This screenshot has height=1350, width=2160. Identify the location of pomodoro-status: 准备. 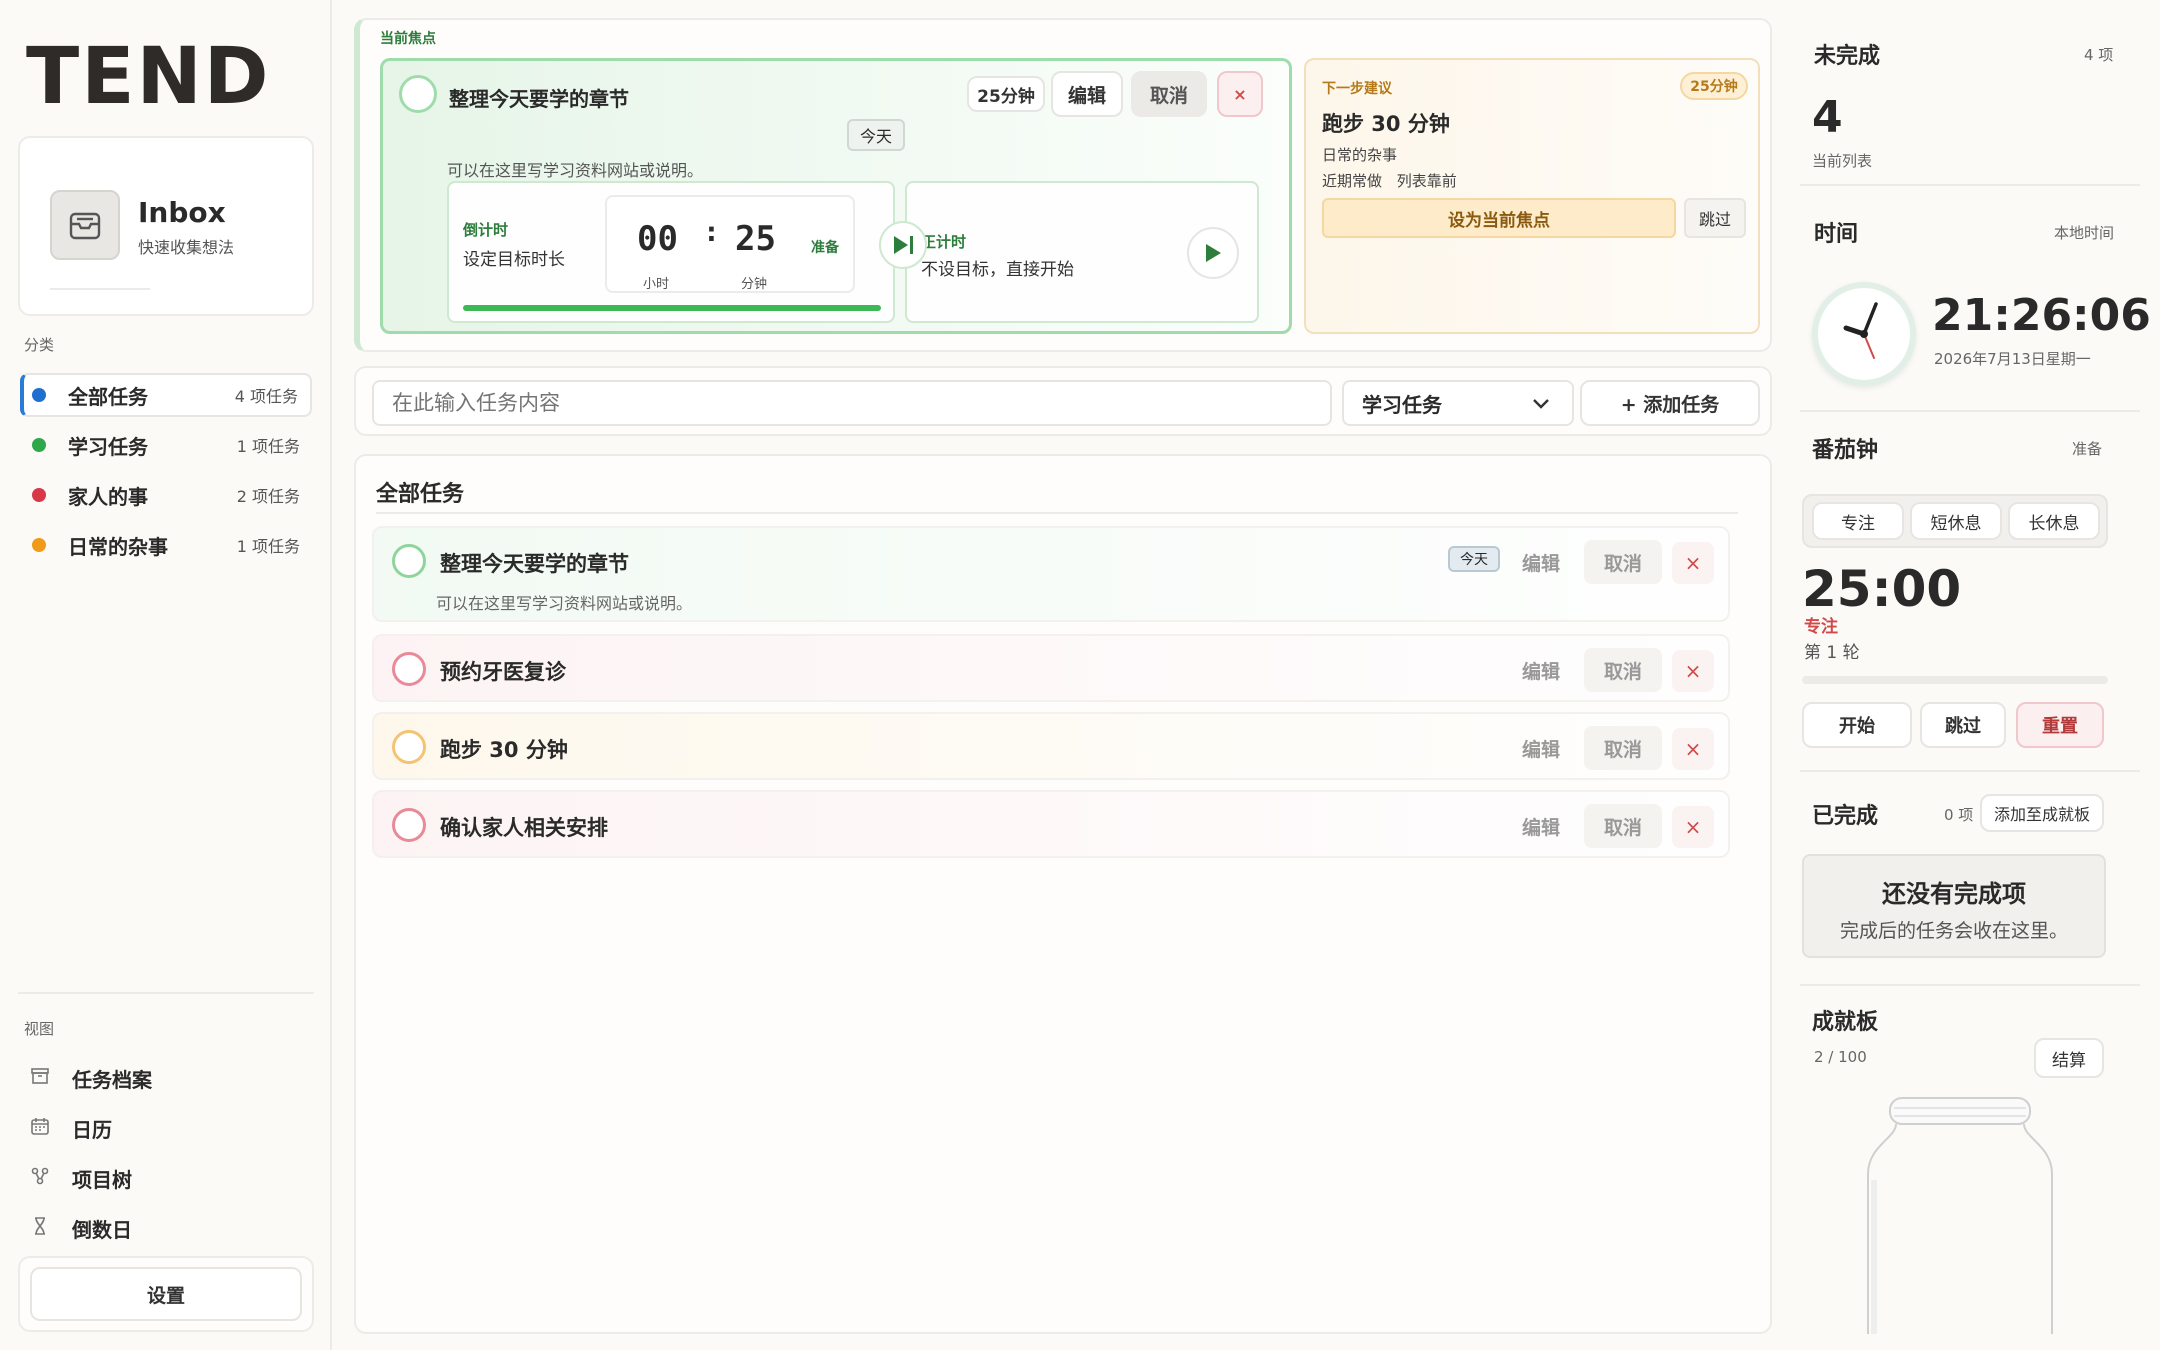
(2087, 449).